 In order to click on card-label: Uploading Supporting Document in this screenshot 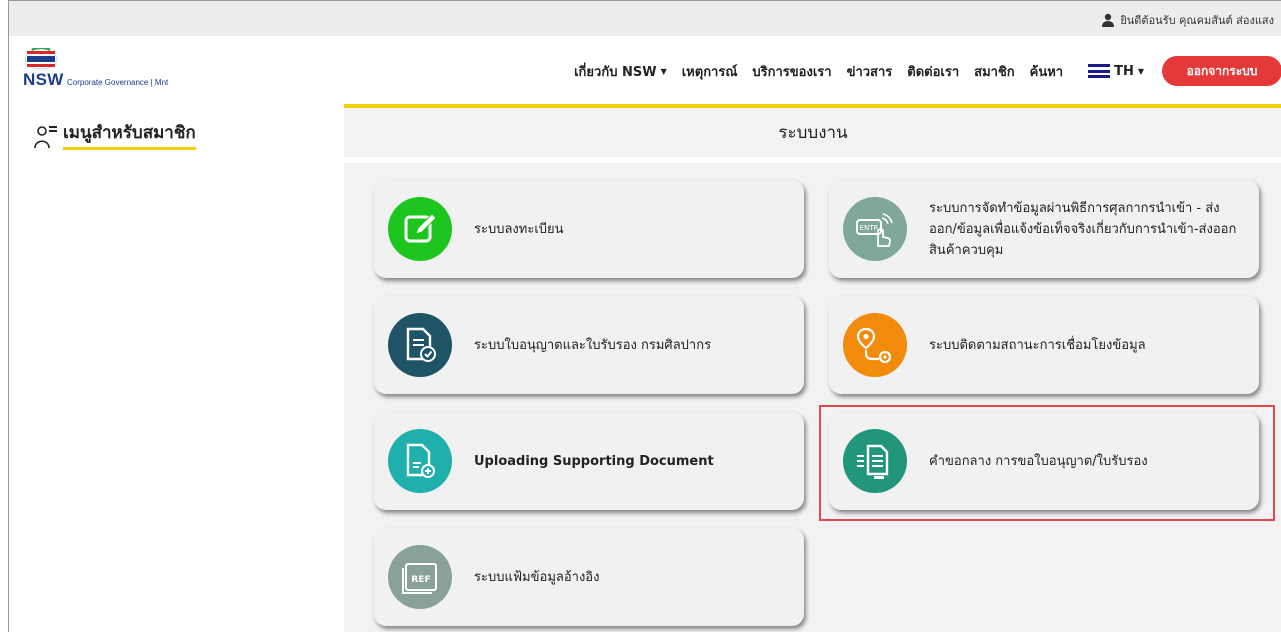, I will do `click(594, 461)`.